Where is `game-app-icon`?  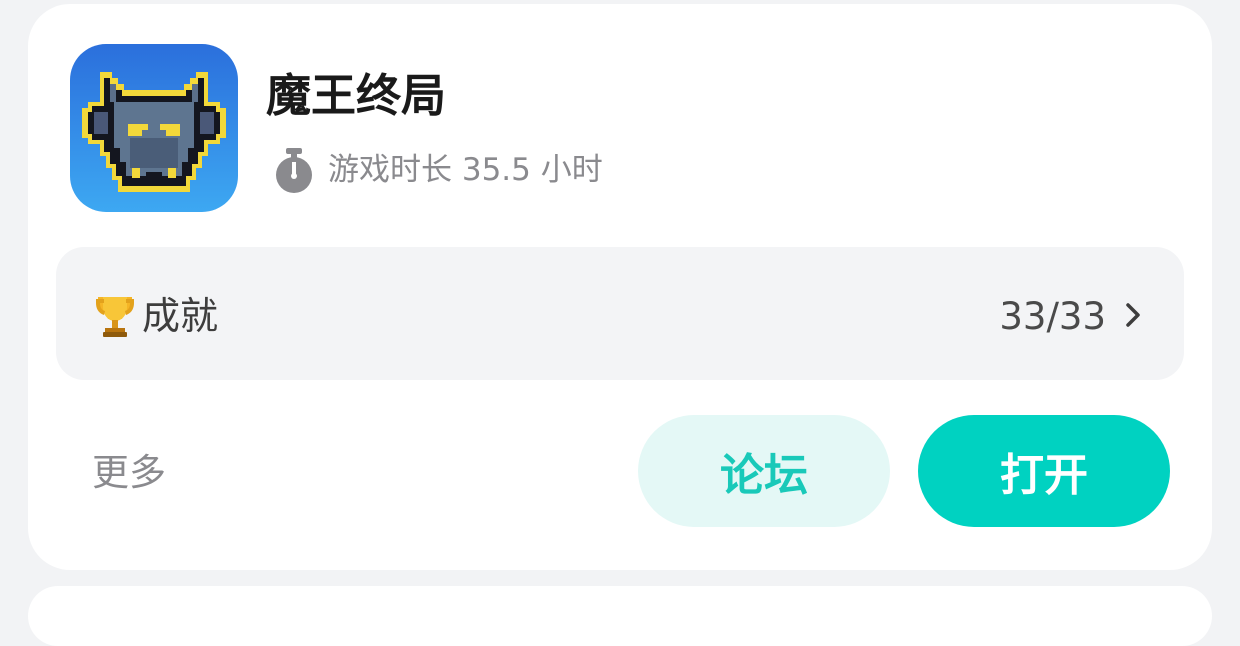
game-app-icon is located at coordinates (154, 128).